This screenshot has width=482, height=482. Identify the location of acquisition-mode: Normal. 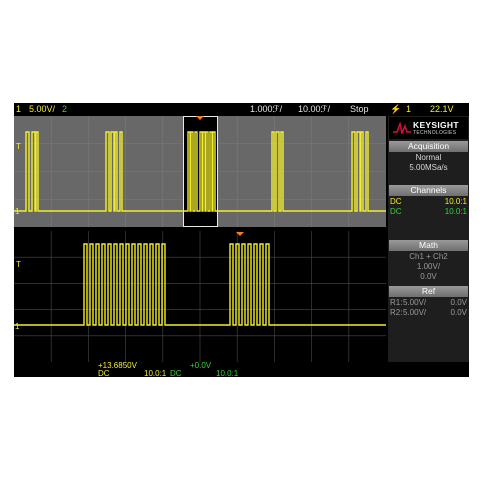
(428, 157).